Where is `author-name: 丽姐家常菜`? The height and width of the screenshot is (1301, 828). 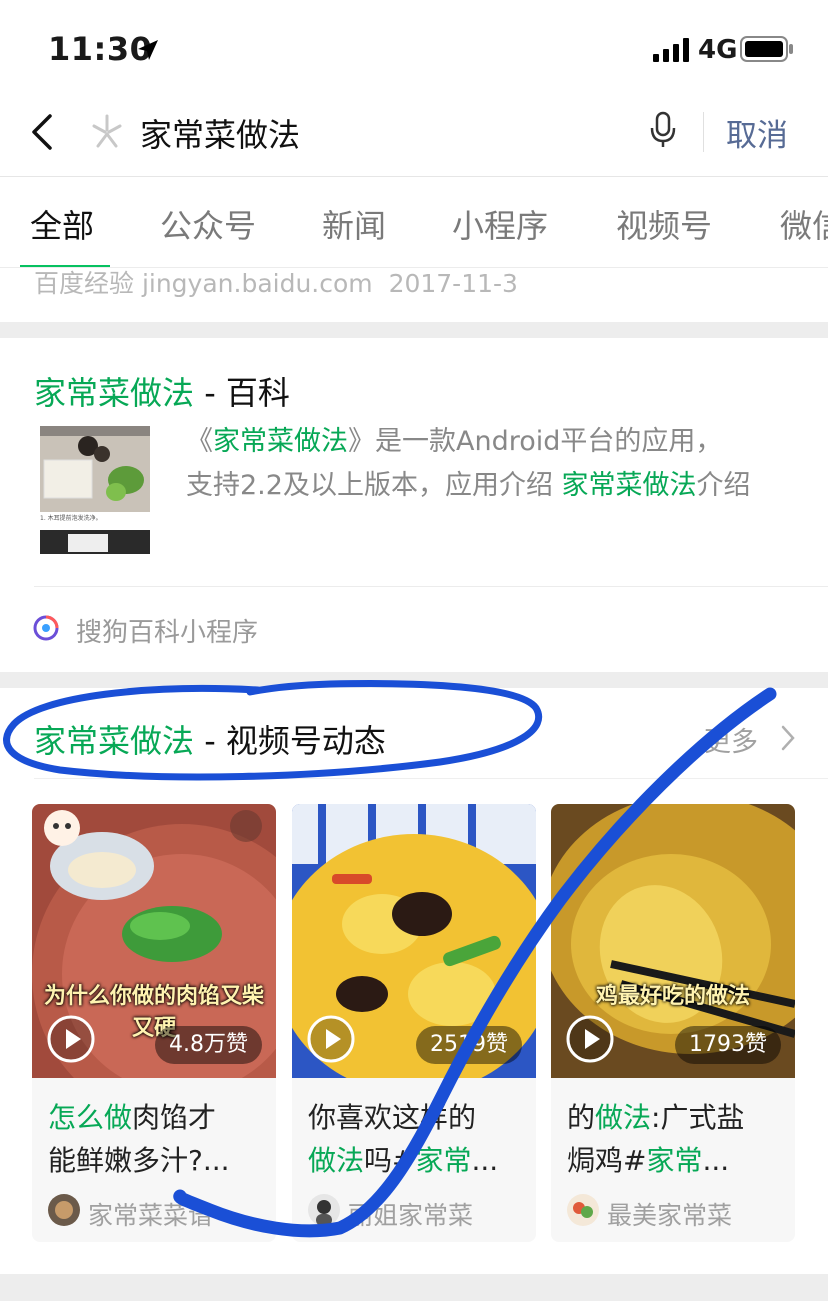 author-name: 丽姐家常菜 is located at coordinates (436, 1214).